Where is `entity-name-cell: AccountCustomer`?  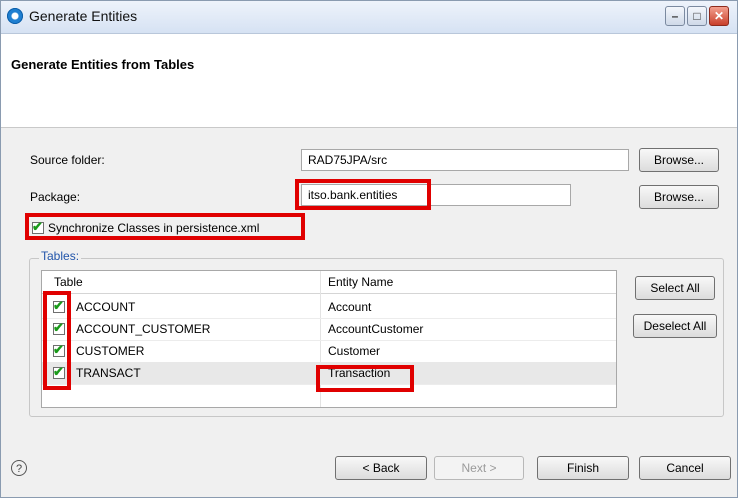 entity-name-cell: AccountCustomer is located at coordinates (375, 329).